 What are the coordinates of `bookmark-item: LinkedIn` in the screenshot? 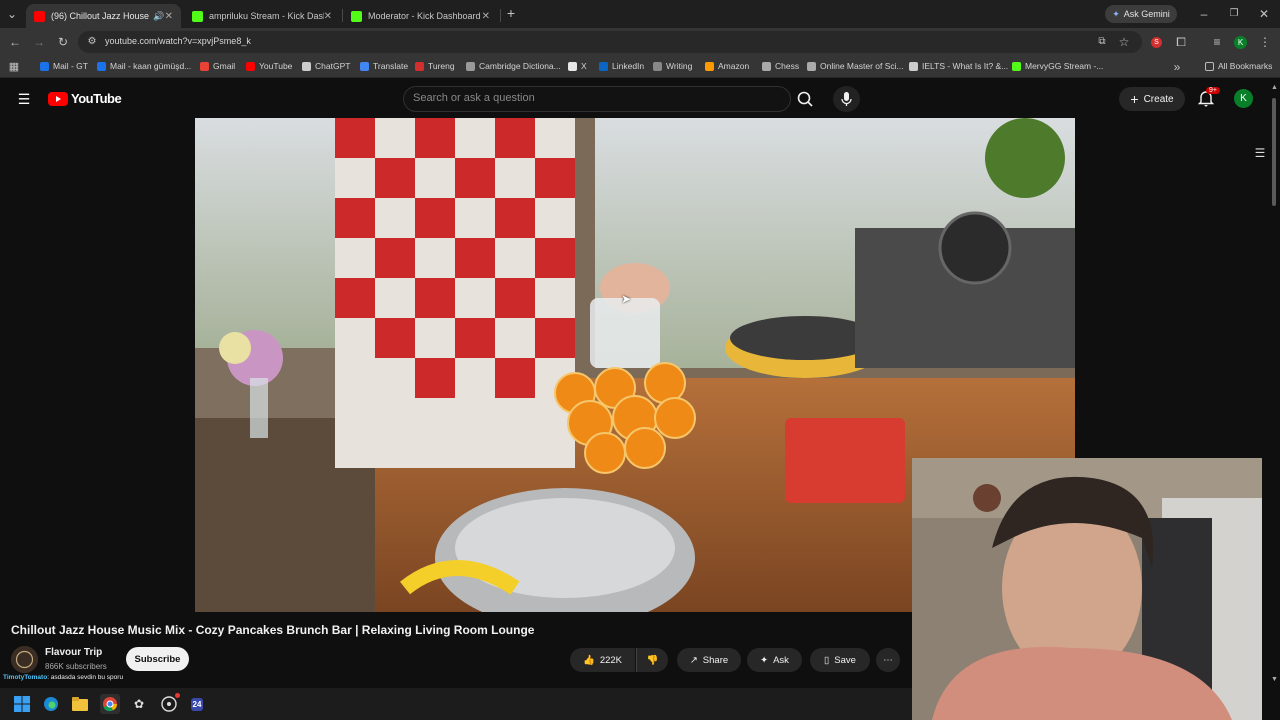 It's located at (621, 66).